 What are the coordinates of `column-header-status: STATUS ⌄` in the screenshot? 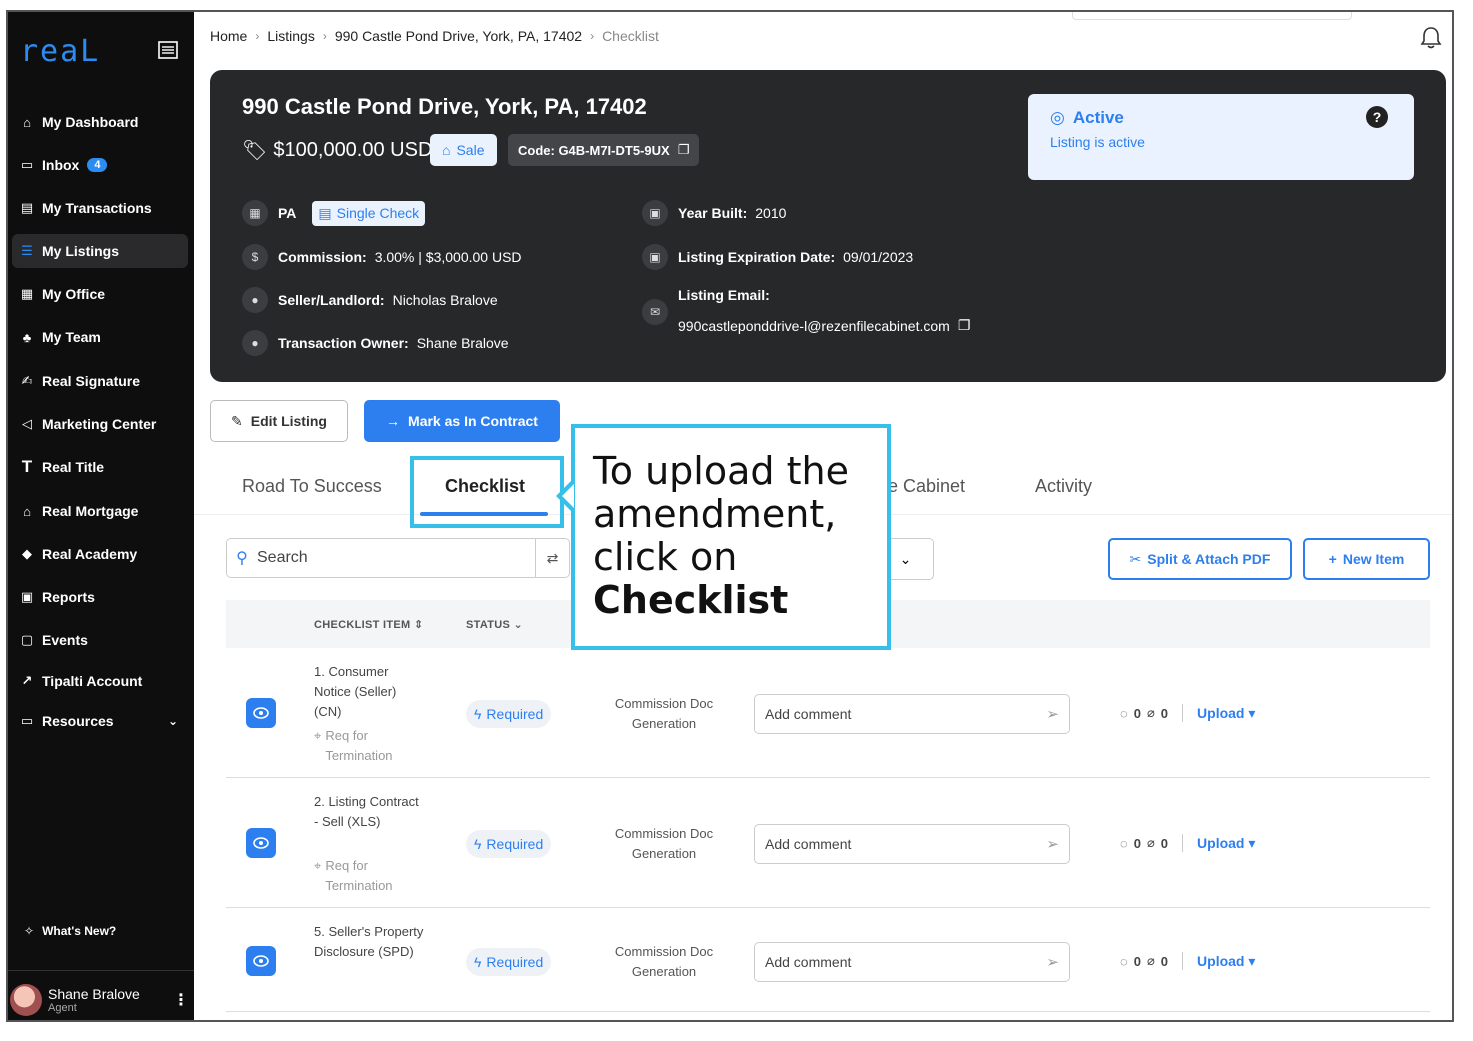 It's located at (494, 624).